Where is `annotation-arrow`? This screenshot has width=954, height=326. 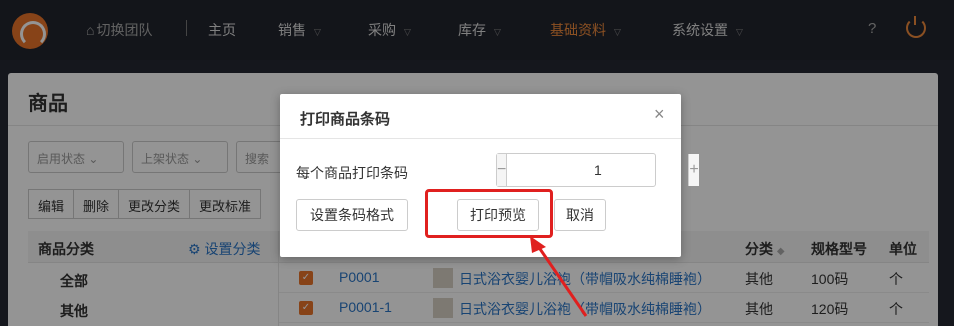
annotation-arrow is located at coordinates (559, 276).